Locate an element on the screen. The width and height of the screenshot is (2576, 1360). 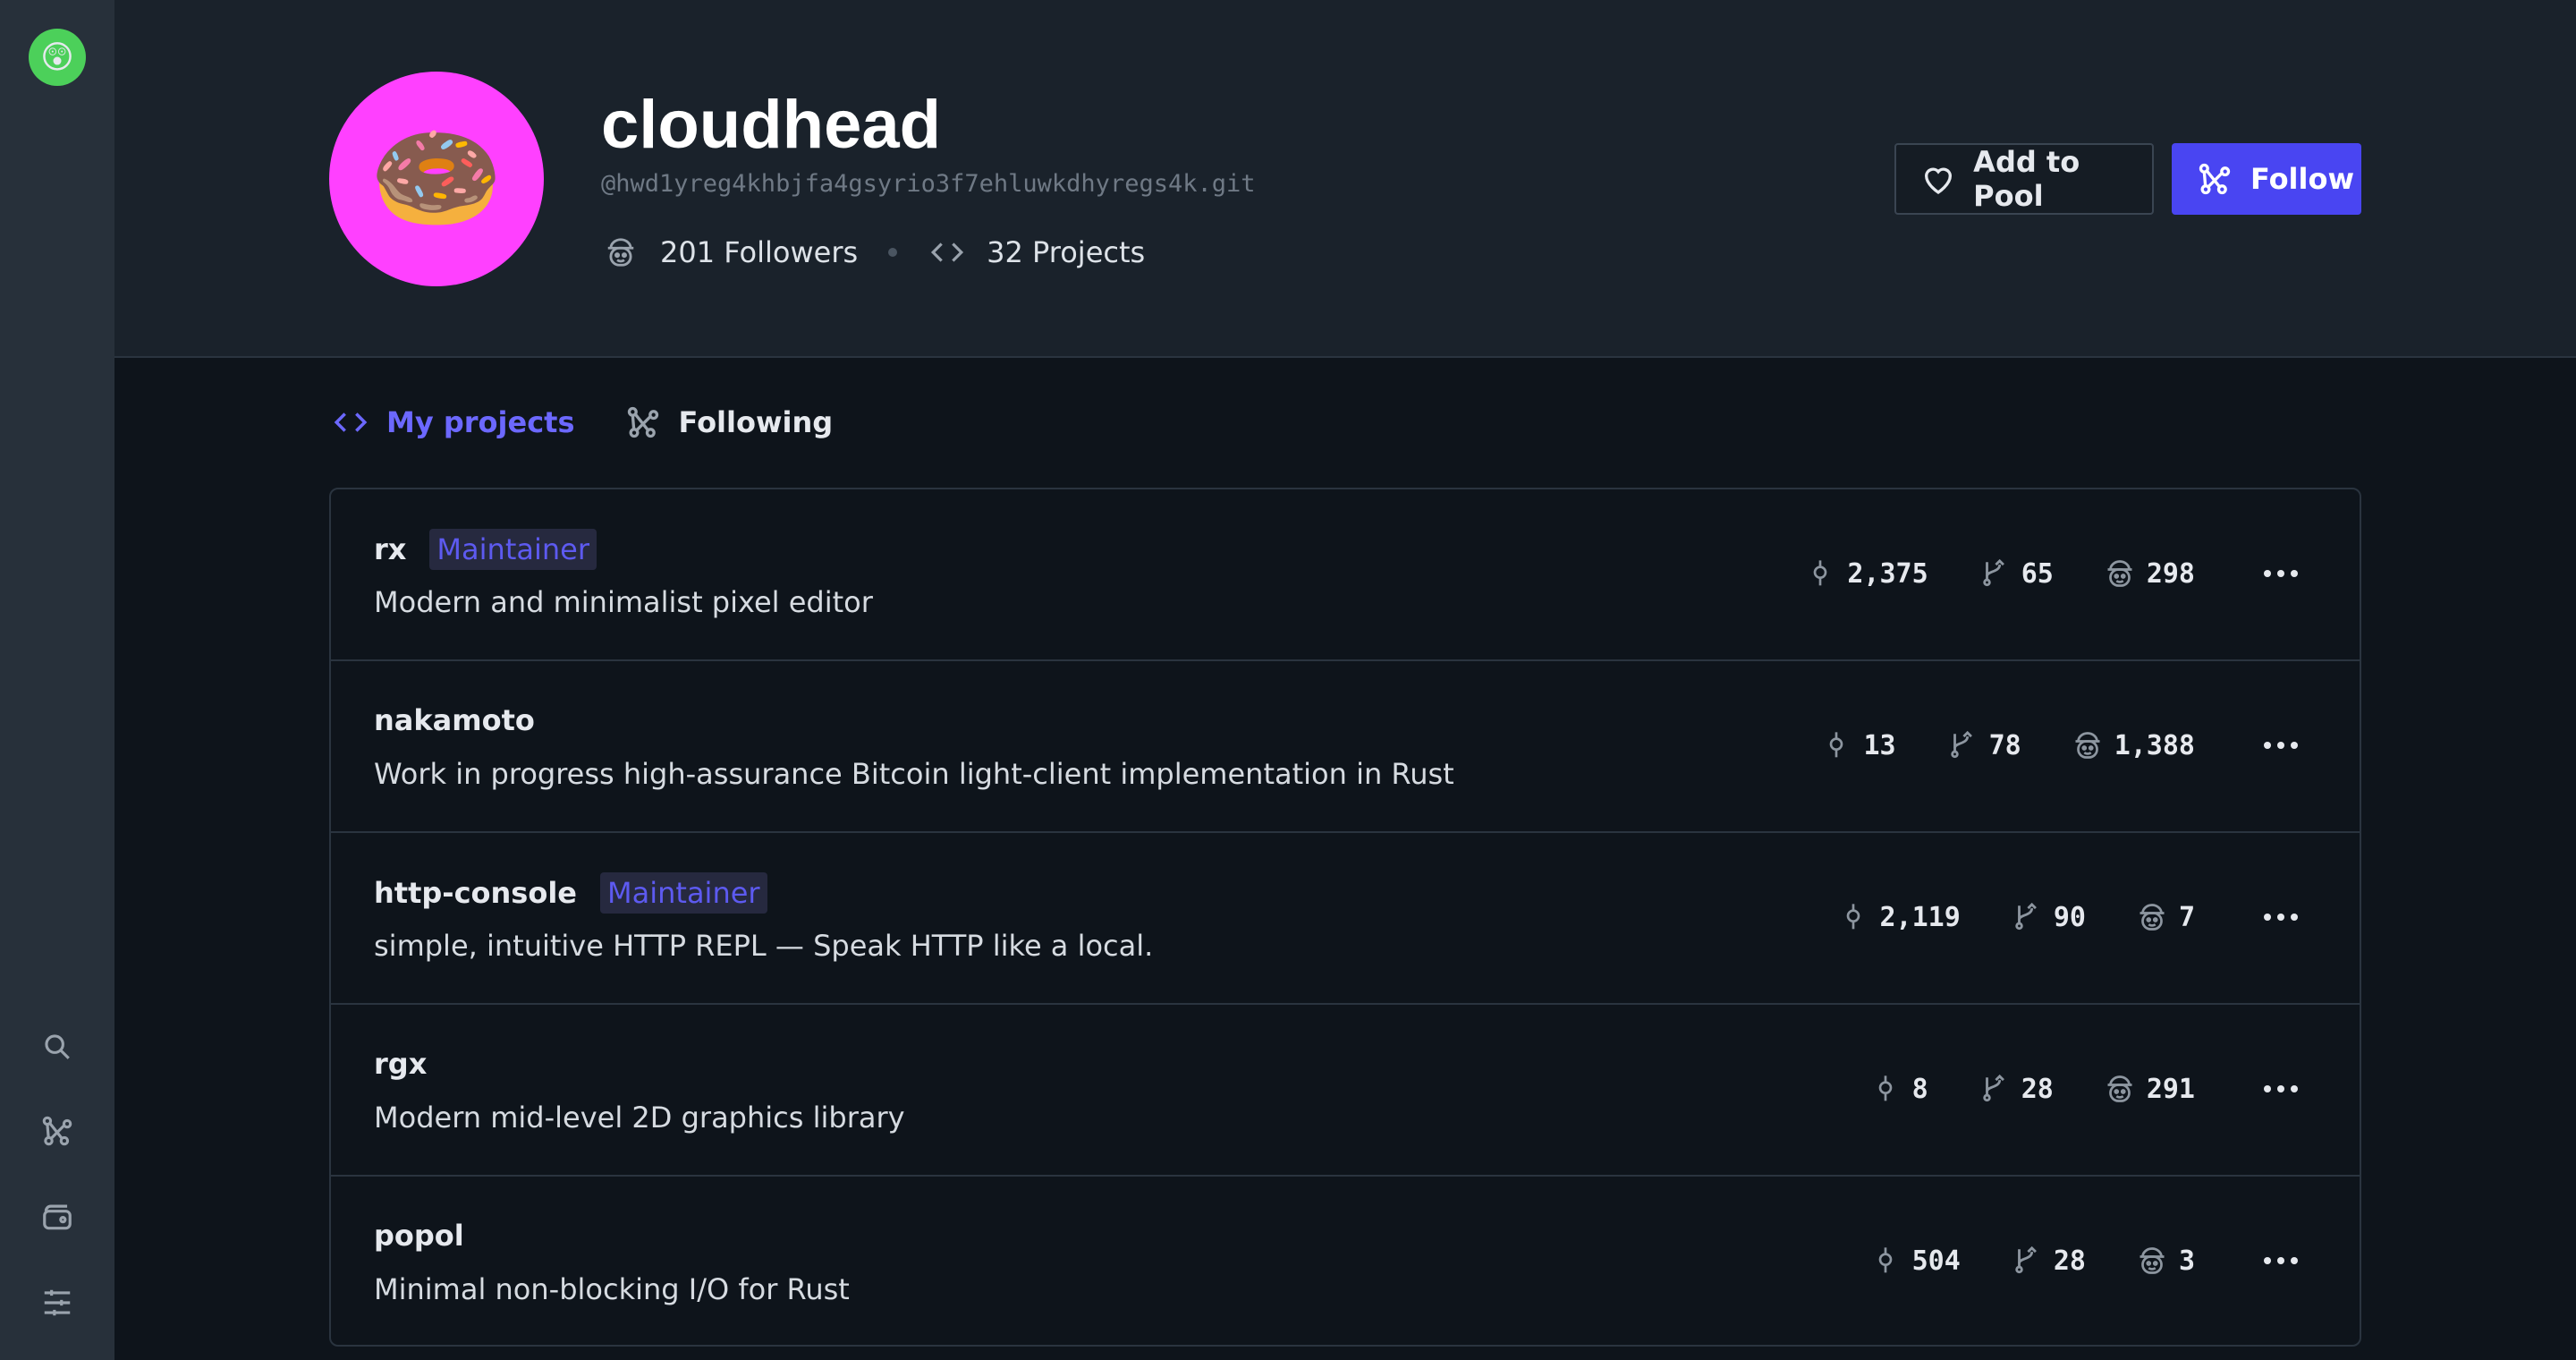
profile-name: cloudhead is located at coordinates (771, 125).